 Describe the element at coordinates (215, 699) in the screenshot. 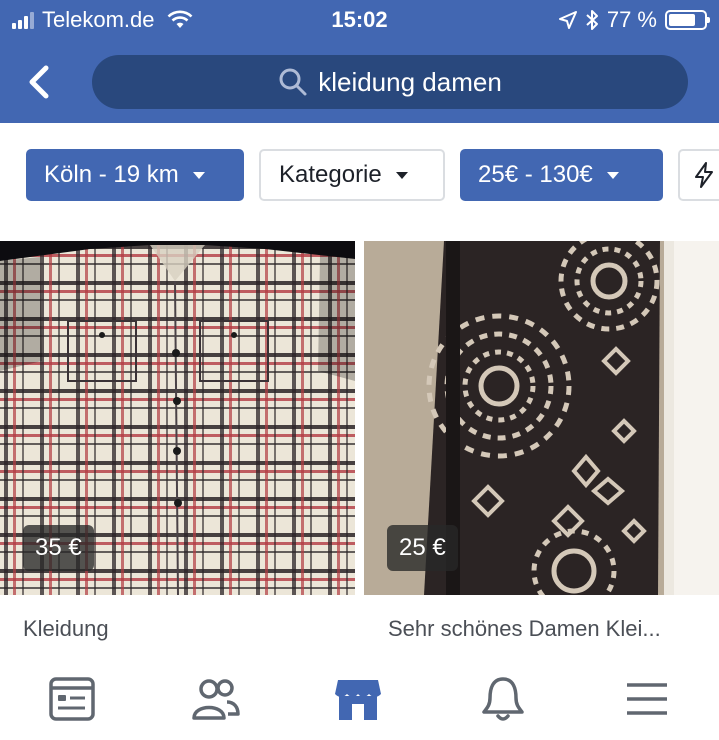

I see `friends-icon` at that location.